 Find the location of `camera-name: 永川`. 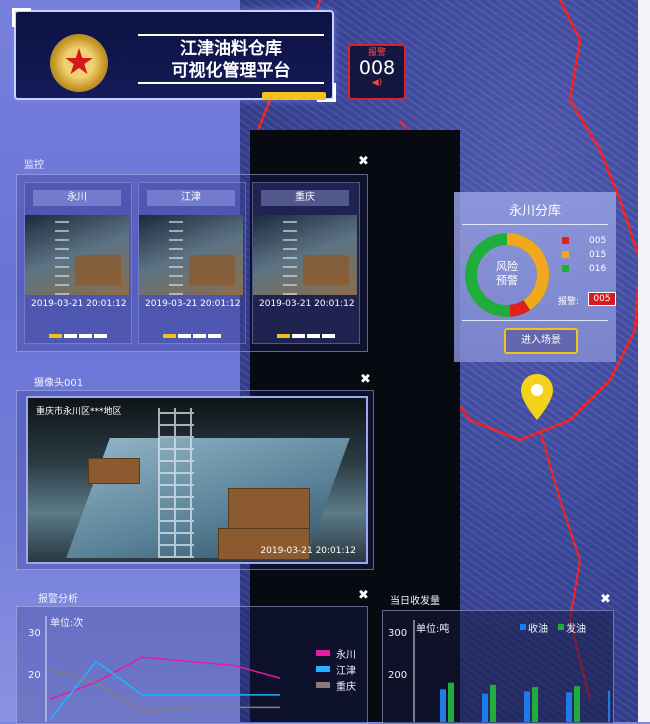

camera-name: 永川 is located at coordinates (77, 198).